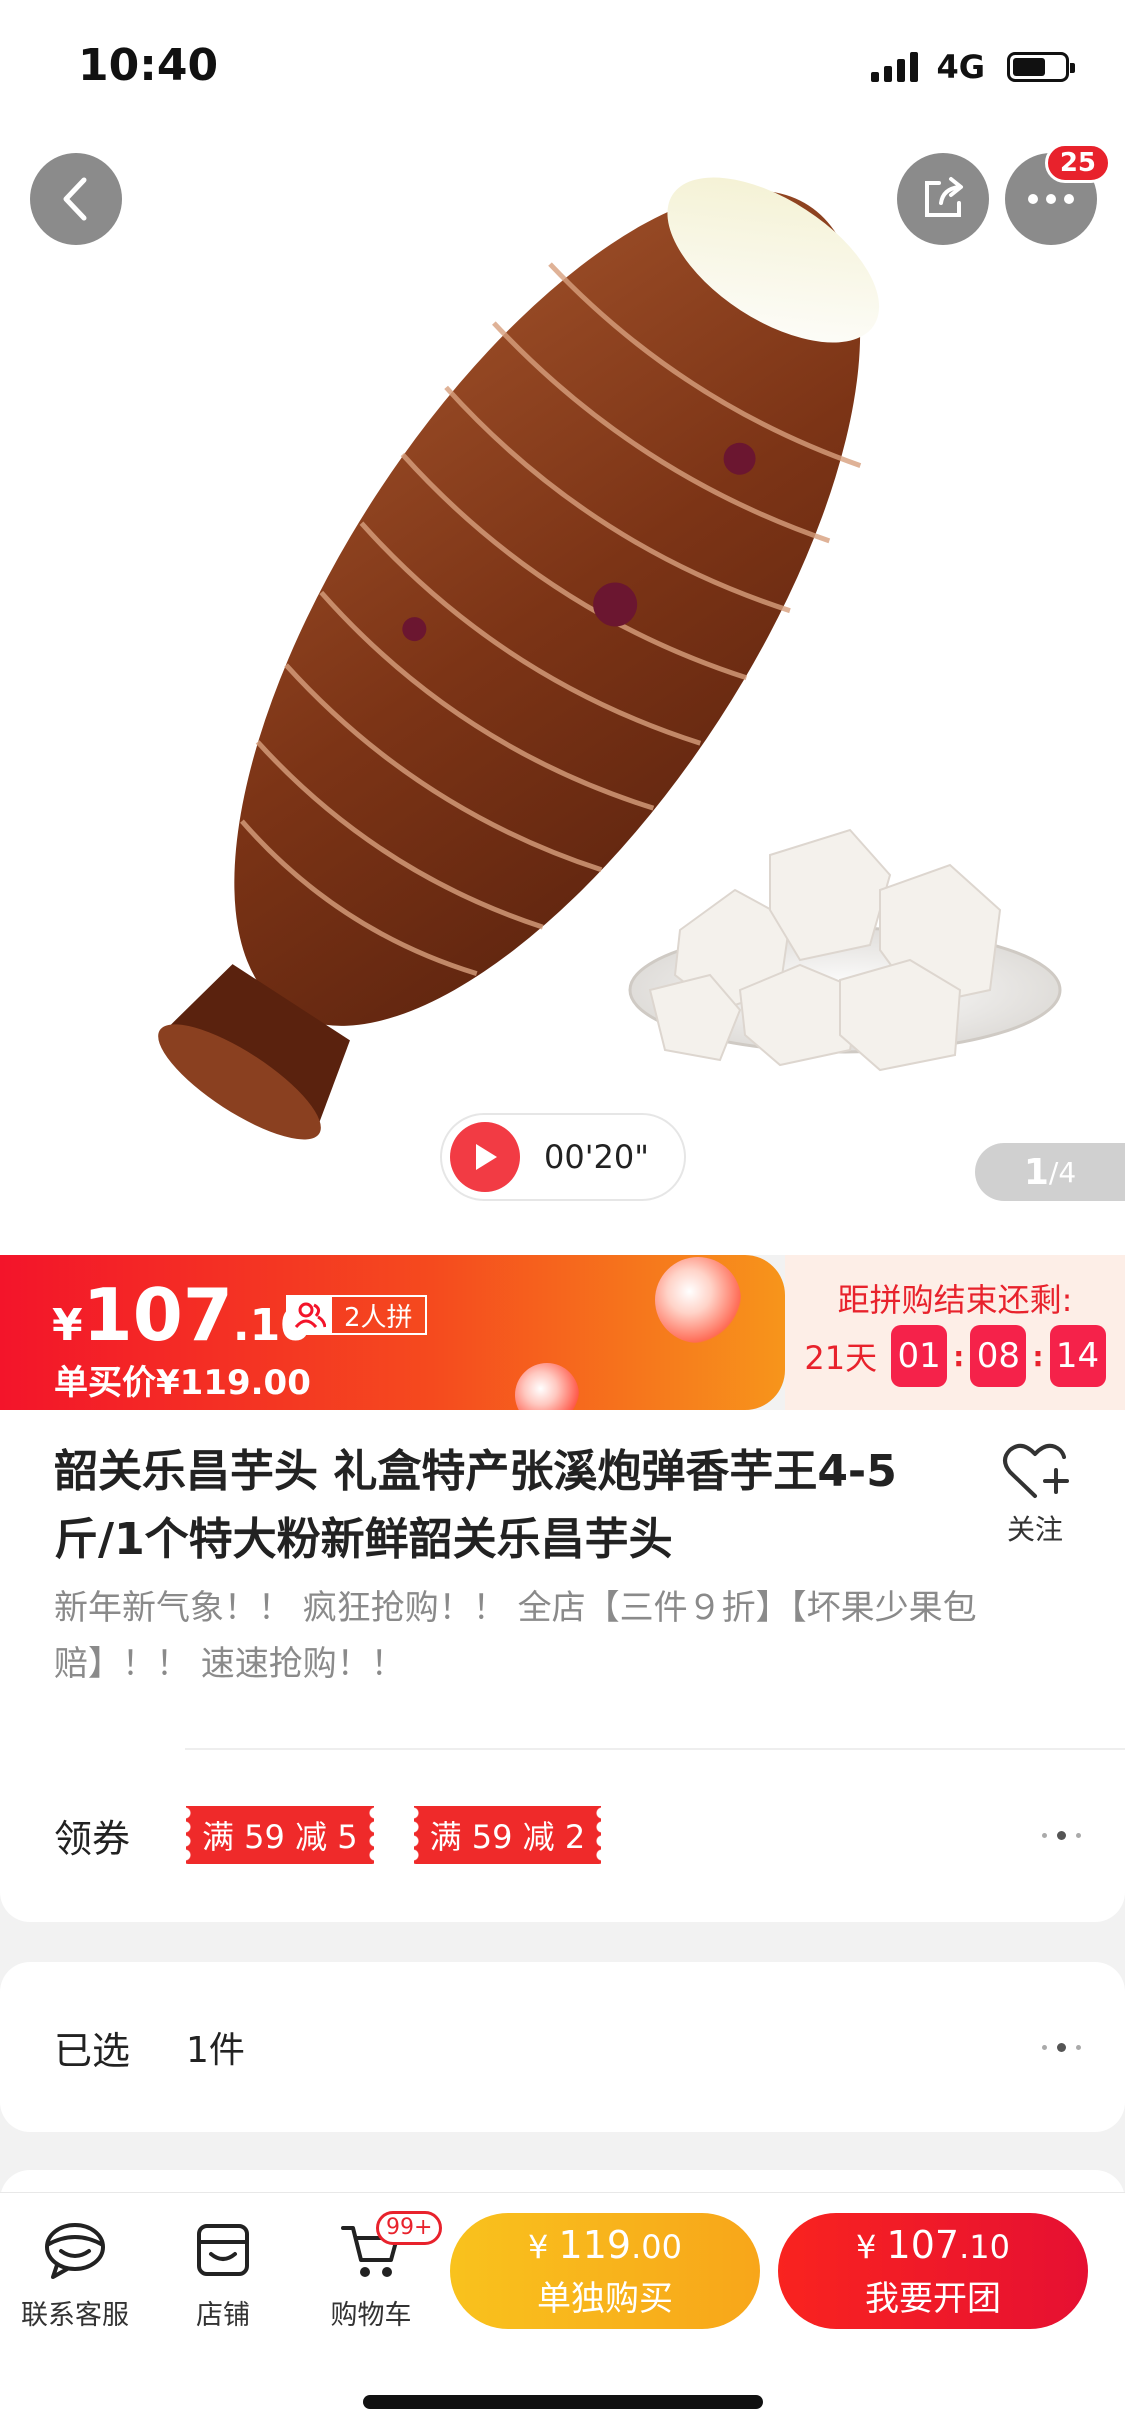 This screenshot has width=1125, height=2436. What do you see at coordinates (67, 1325) in the screenshot?
I see `price-currency: ¥` at bounding box center [67, 1325].